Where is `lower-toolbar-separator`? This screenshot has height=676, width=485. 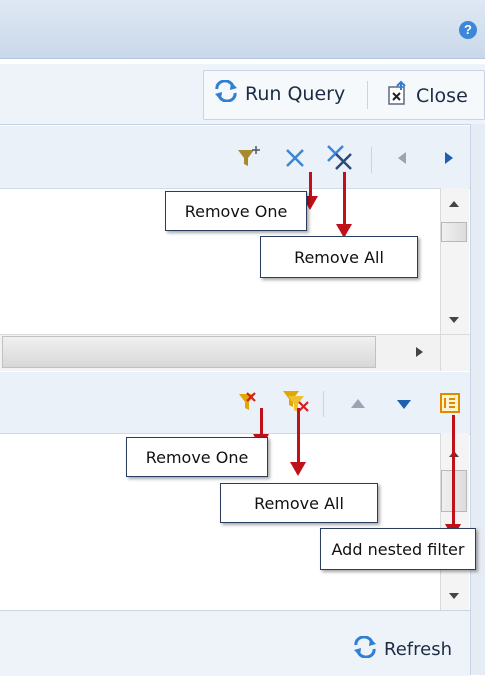 lower-toolbar-separator is located at coordinates (323, 404).